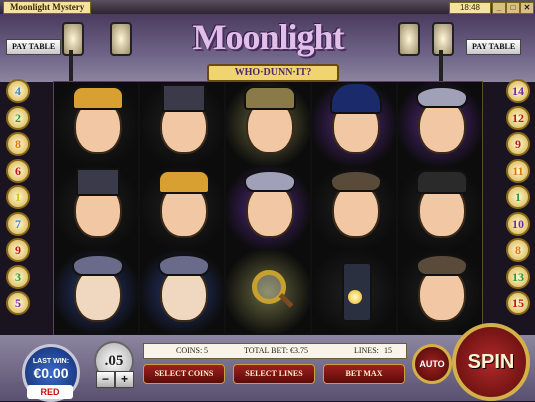 The width and height of the screenshot is (535, 402). I want to click on close-button: ✕, so click(527, 8).